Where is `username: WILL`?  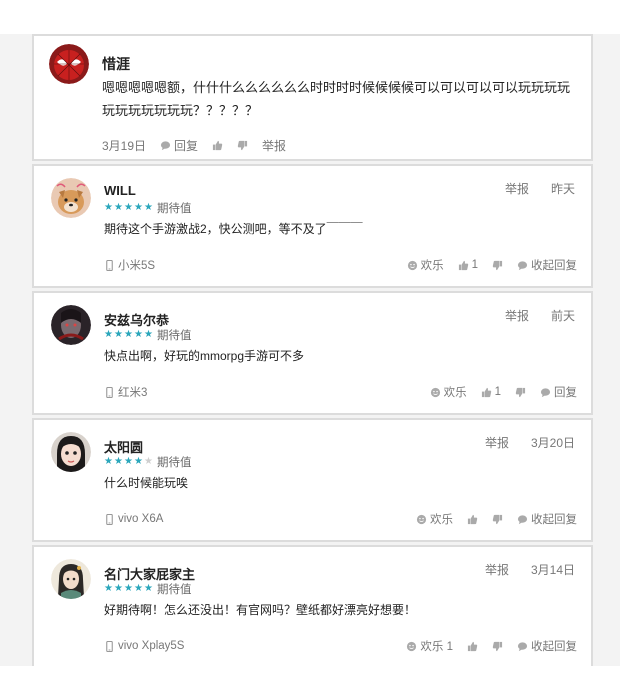
username: WILL is located at coordinates (120, 190).